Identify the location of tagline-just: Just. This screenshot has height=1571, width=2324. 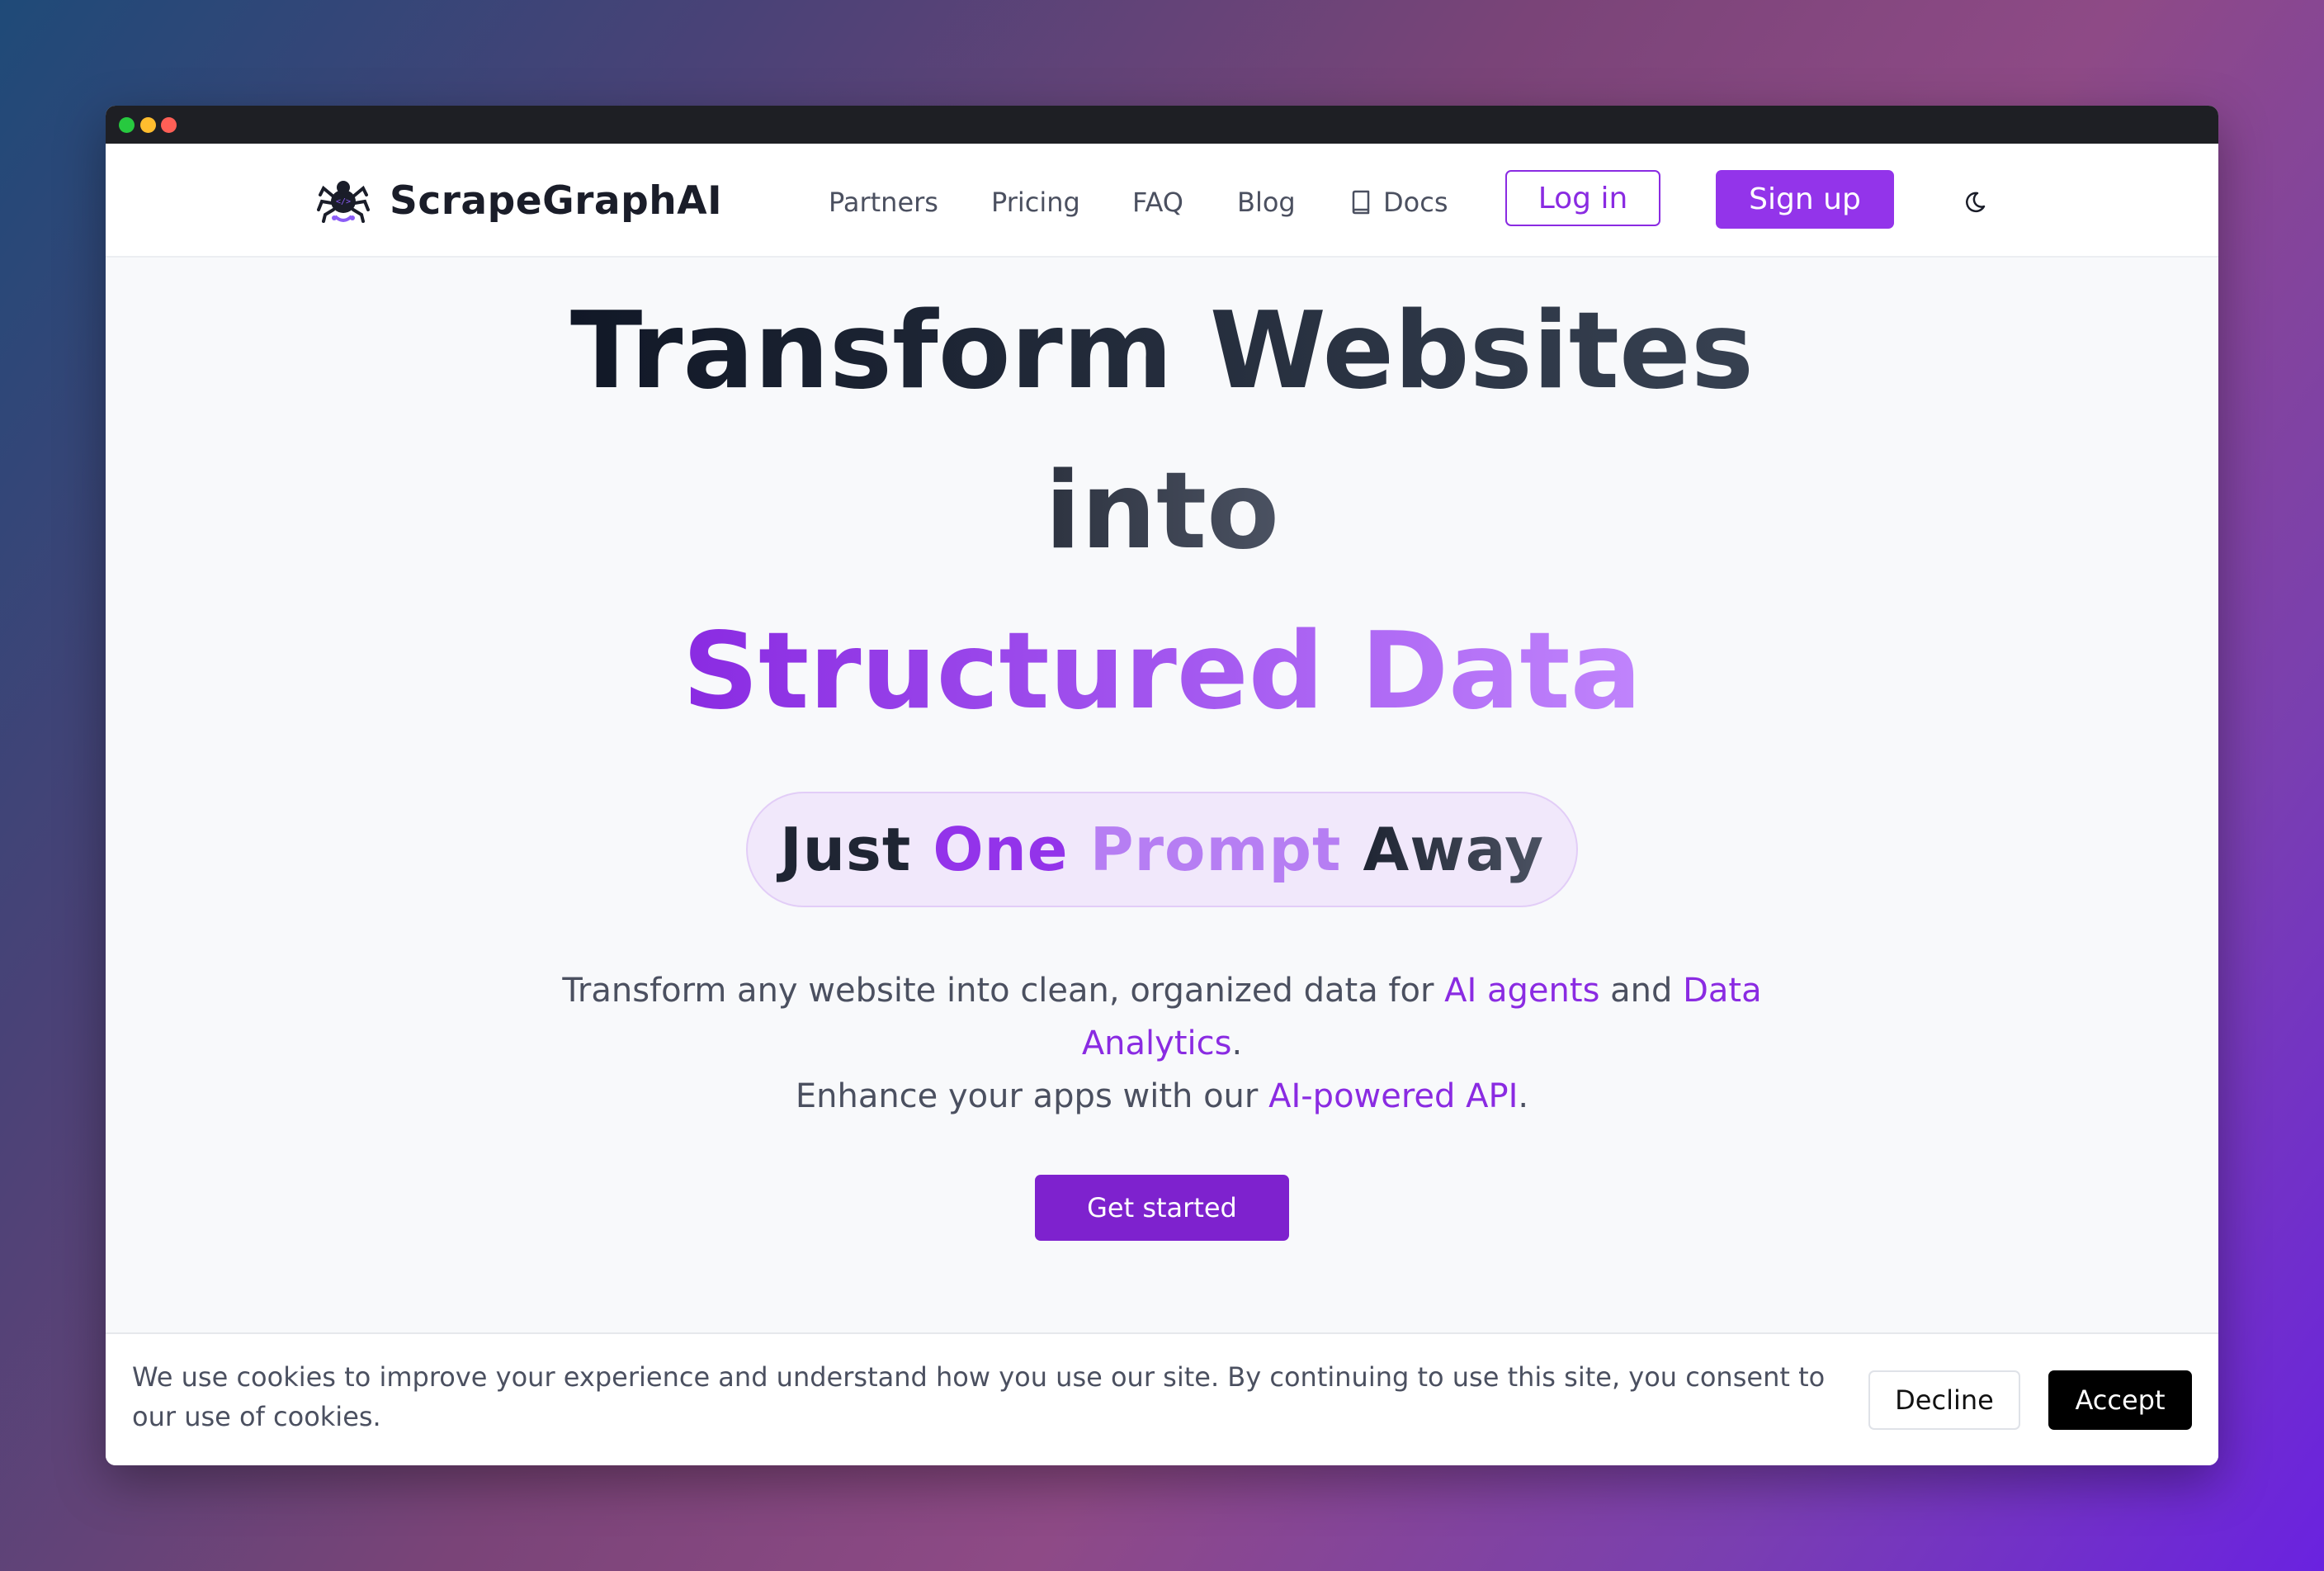
(856, 849).